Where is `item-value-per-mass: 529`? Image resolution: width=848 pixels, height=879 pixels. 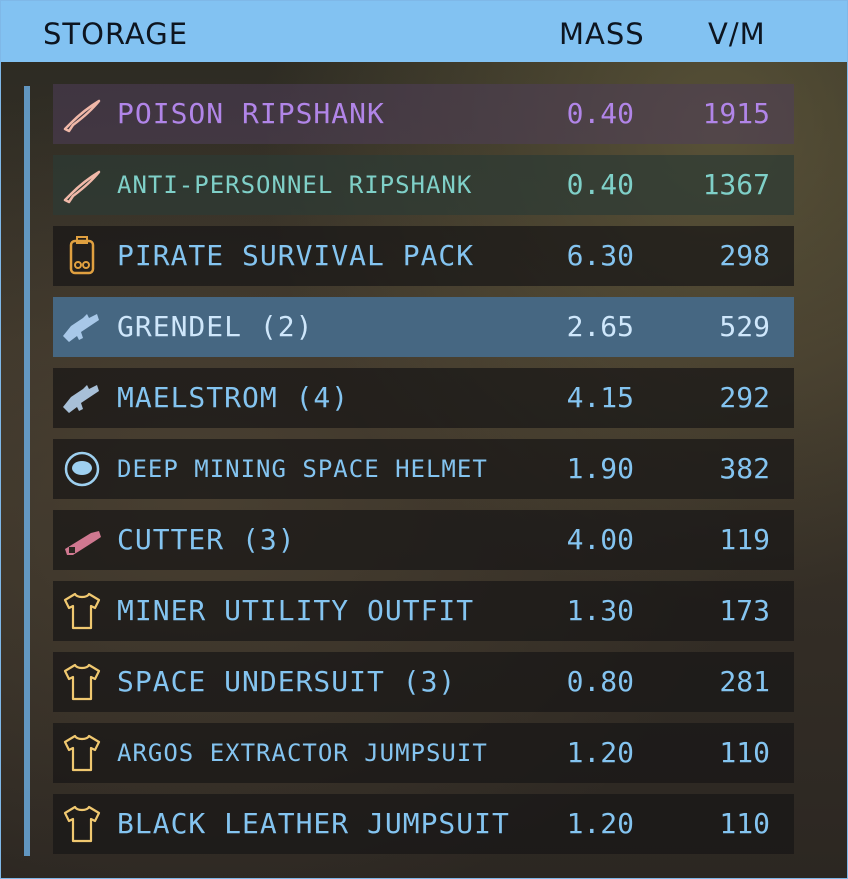 item-value-per-mass: 529 is located at coordinates (744, 326).